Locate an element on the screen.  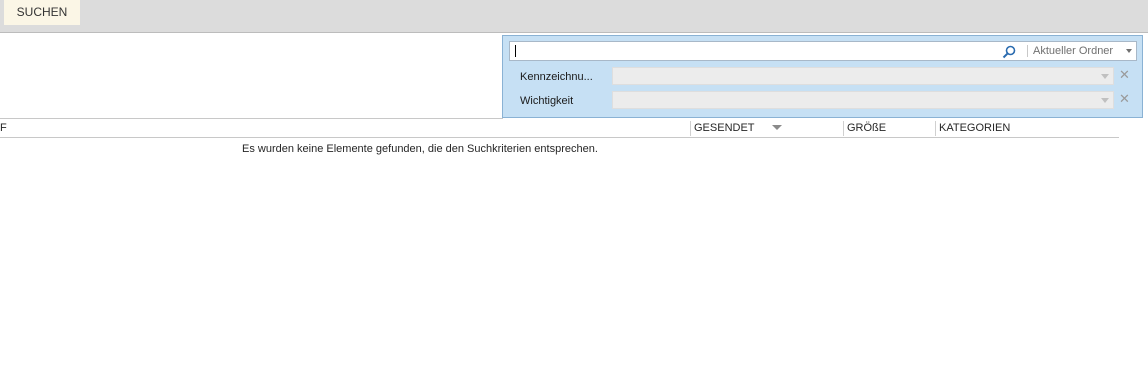
column-header-row: F GESENDET GRÖßE KATEGORIEN is located at coordinates (559, 129).